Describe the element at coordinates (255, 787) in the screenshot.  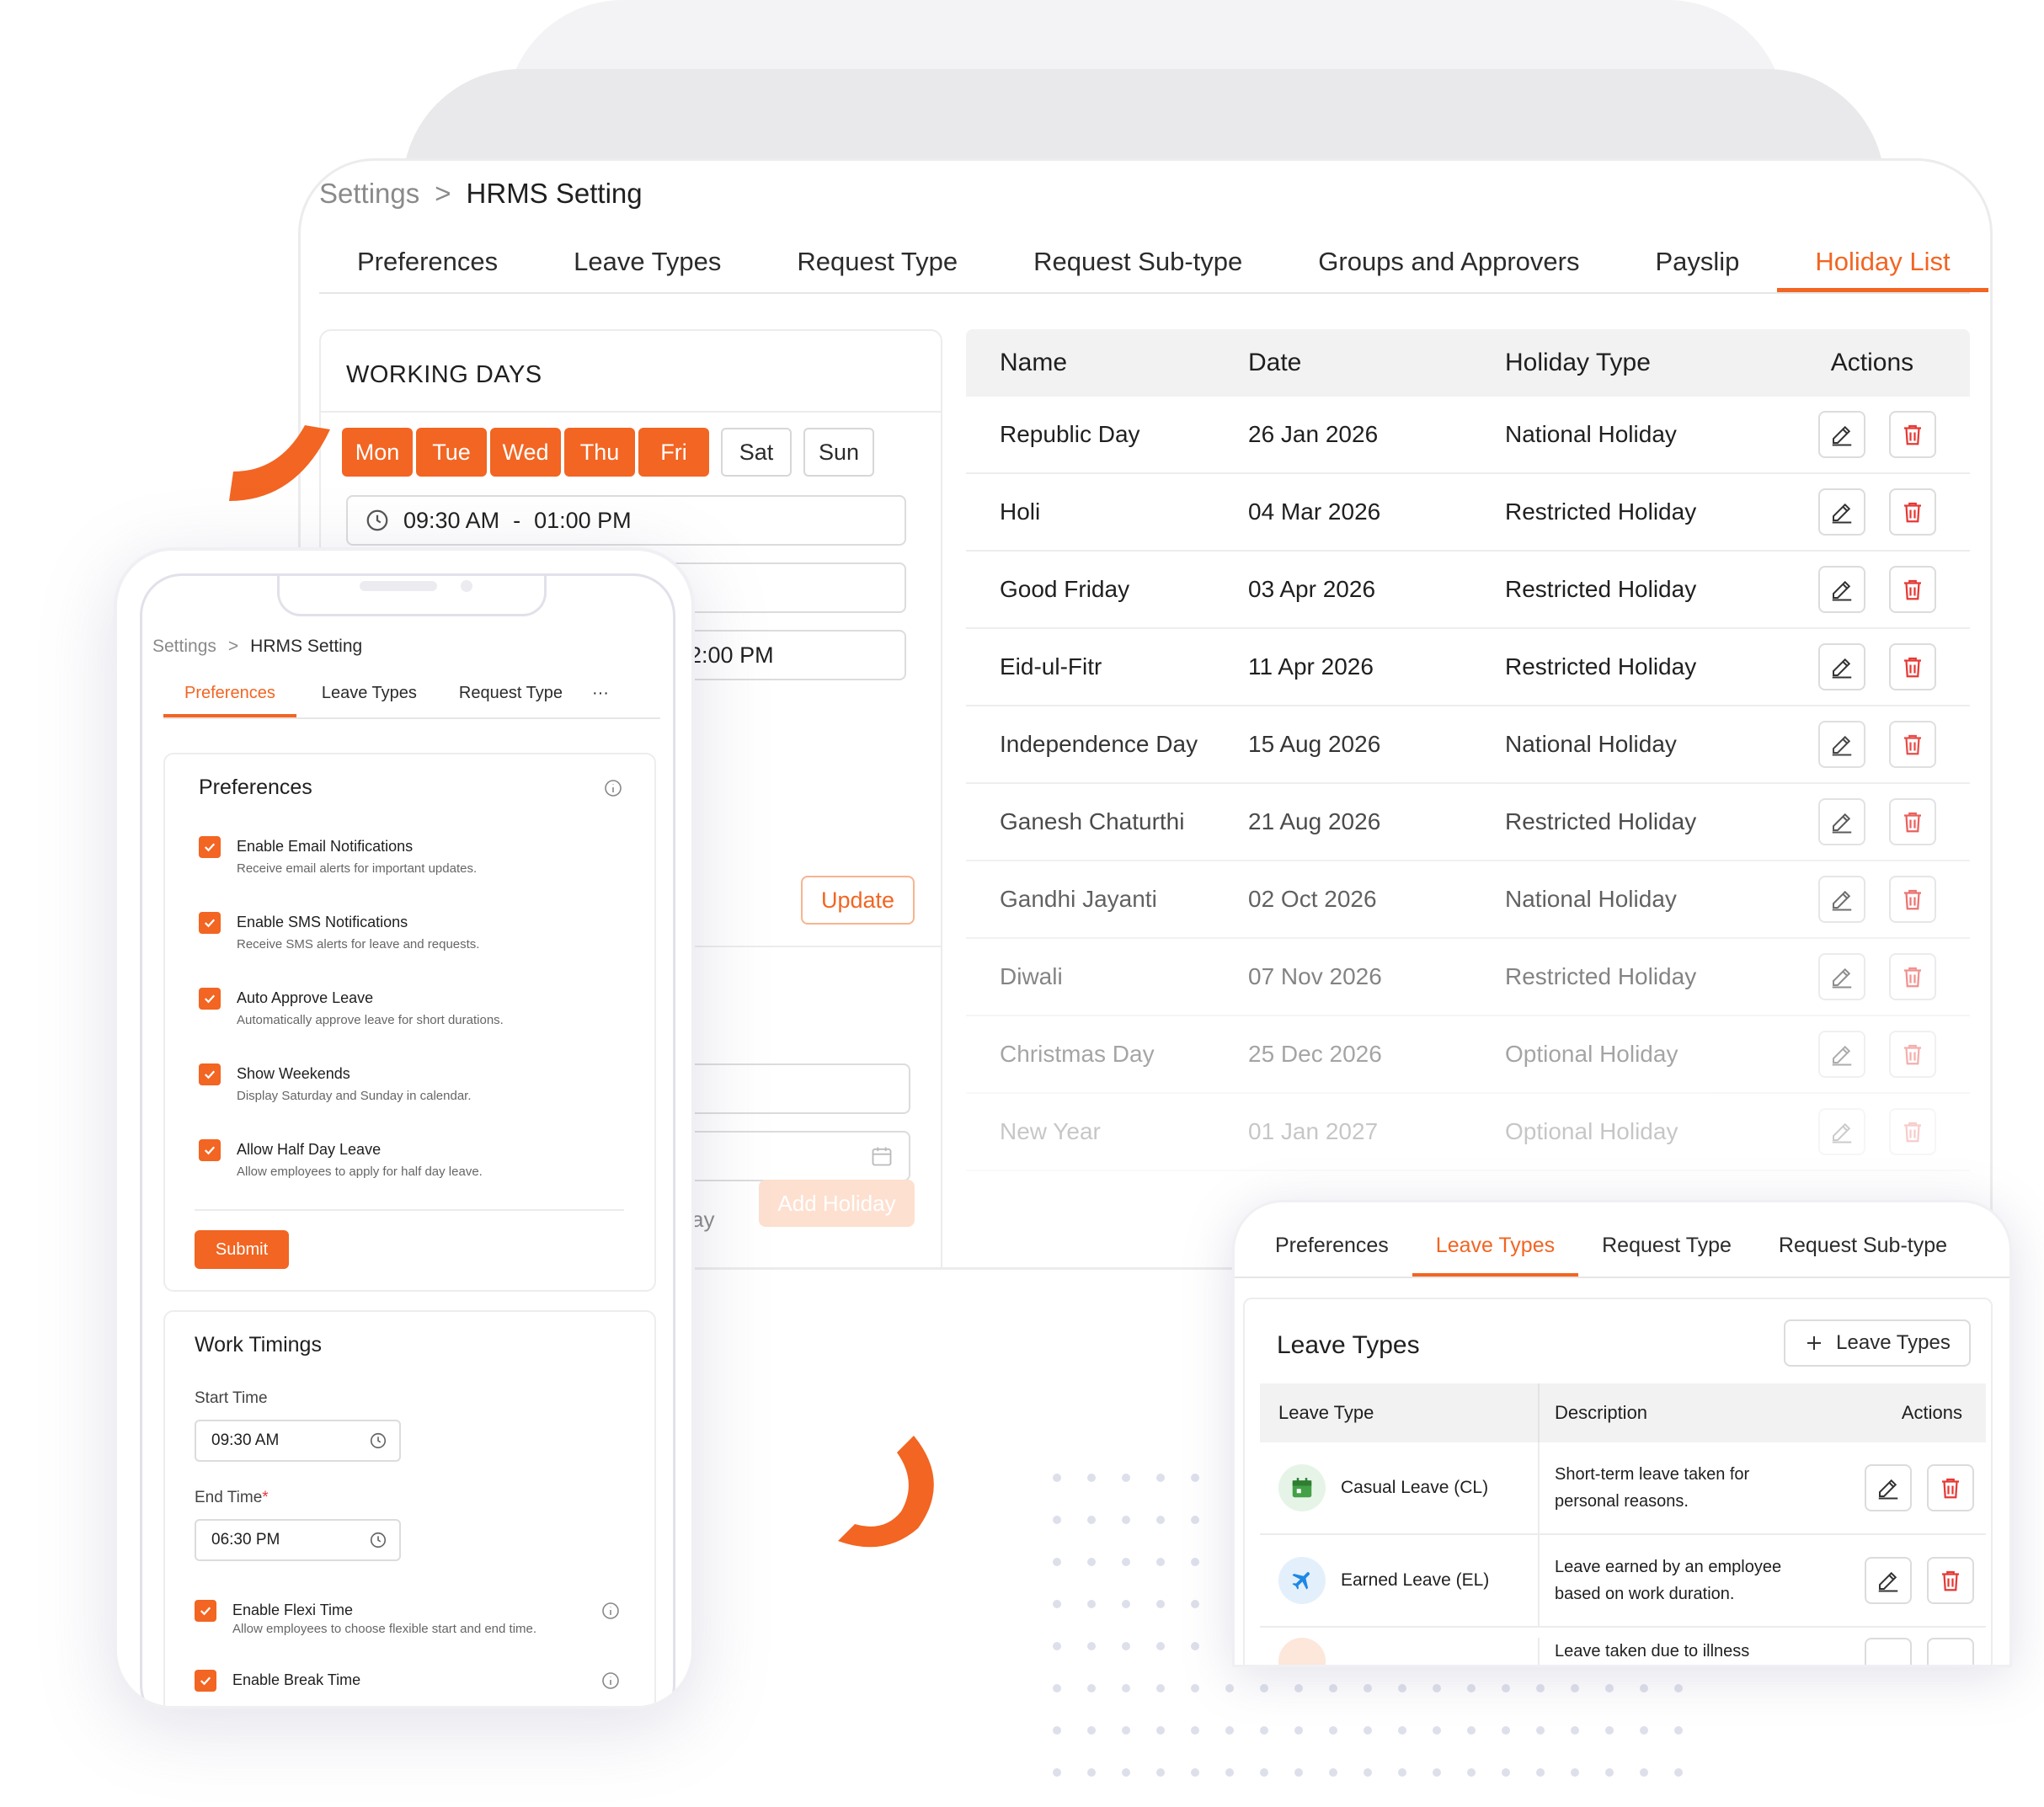
I see `preferences-title: Preferences` at that location.